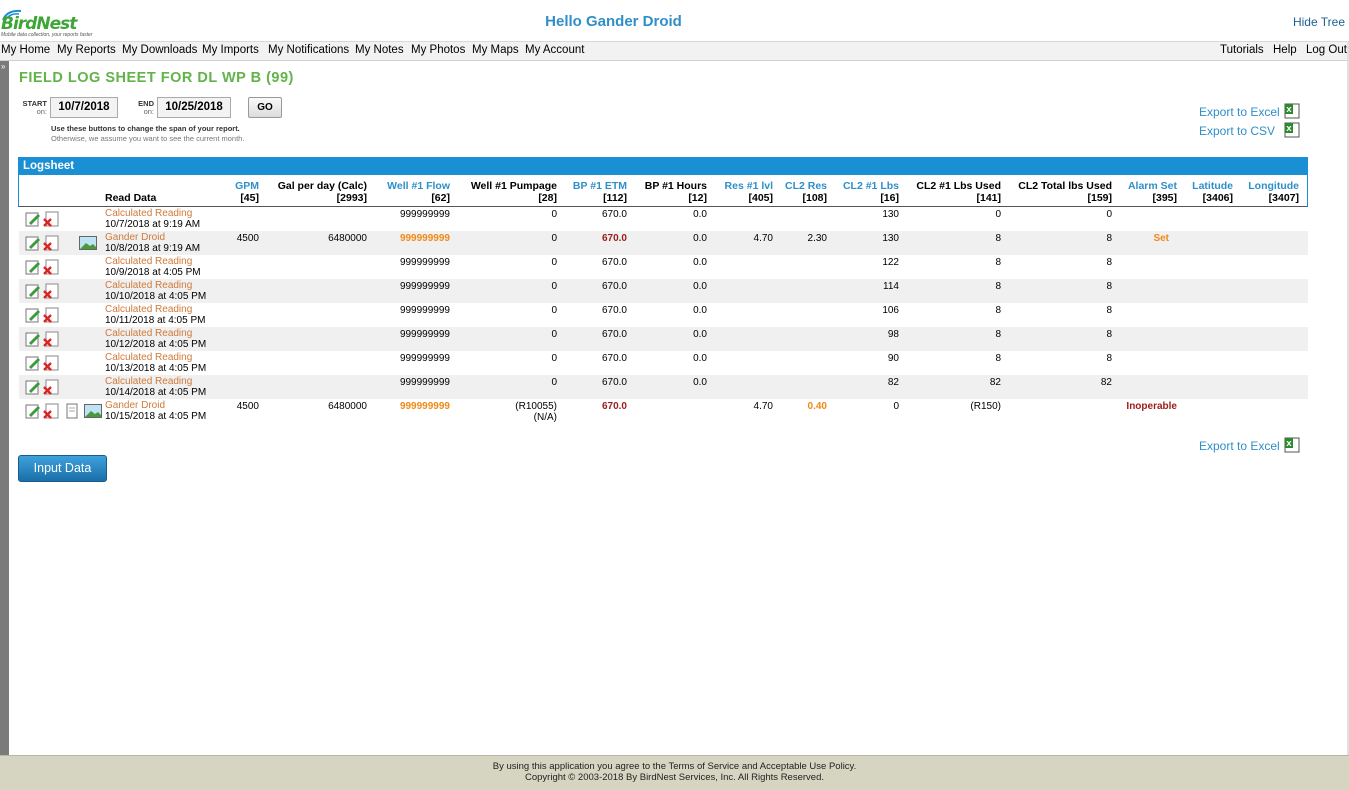 This screenshot has width=1349, height=790. What do you see at coordinates (4, 408) in the screenshot?
I see `tree-toggle-bar: »` at bounding box center [4, 408].